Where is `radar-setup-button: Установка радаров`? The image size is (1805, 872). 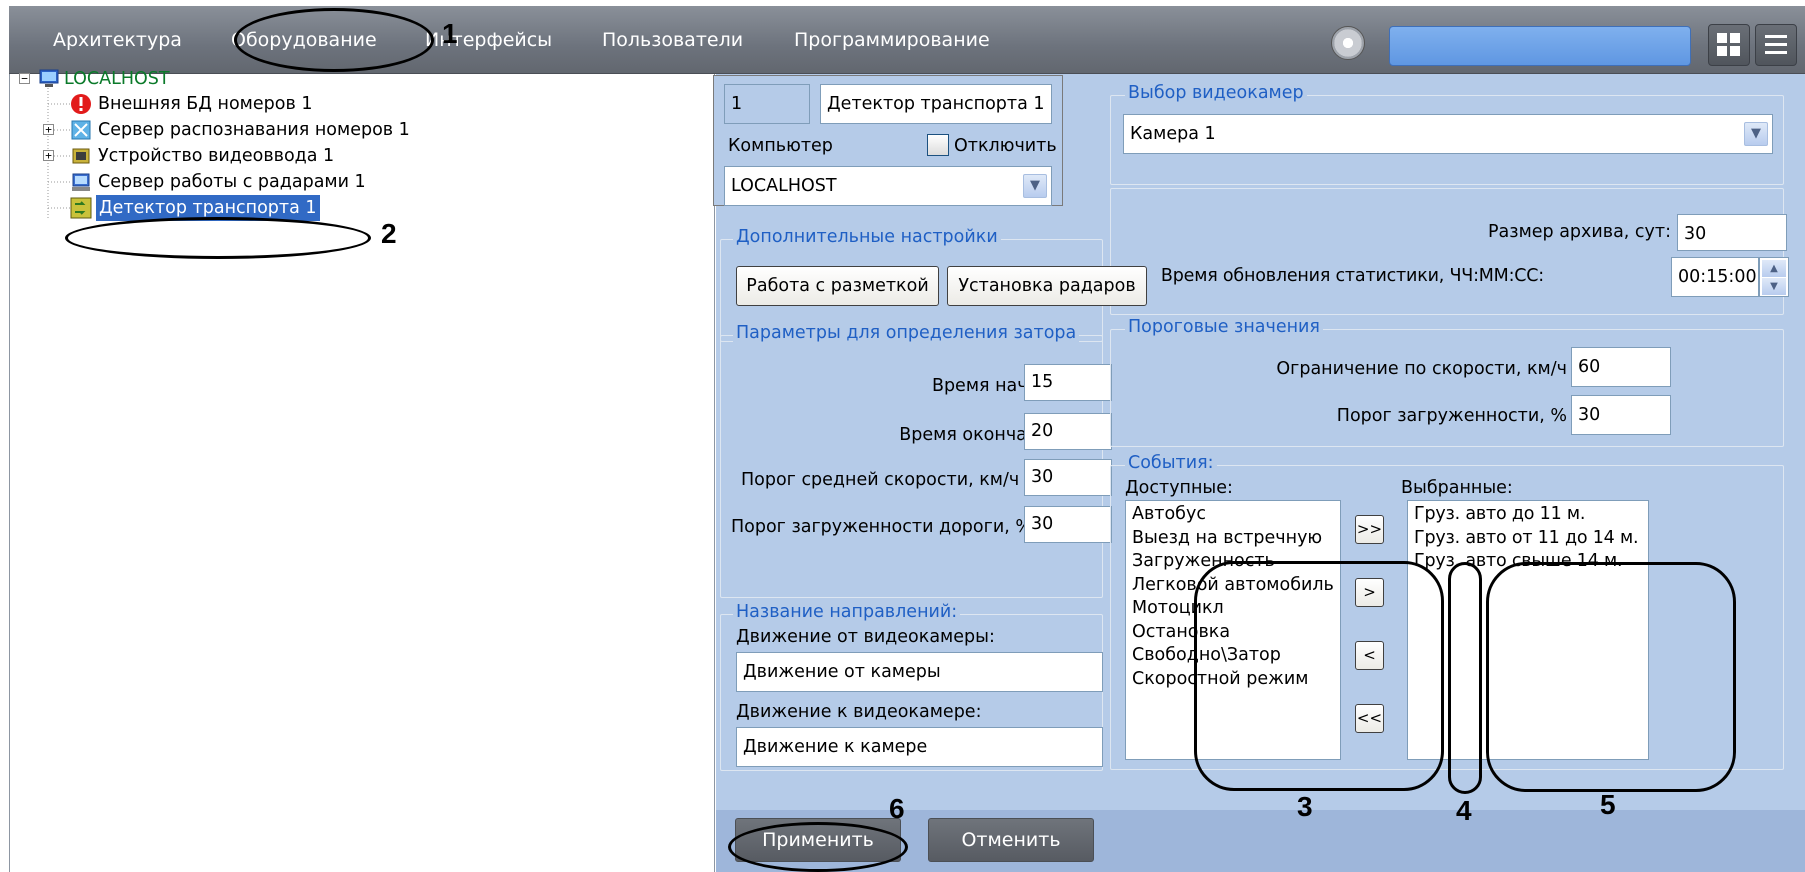
radar-setup-button: Установка радаров is located at coordinates (1047, 286).